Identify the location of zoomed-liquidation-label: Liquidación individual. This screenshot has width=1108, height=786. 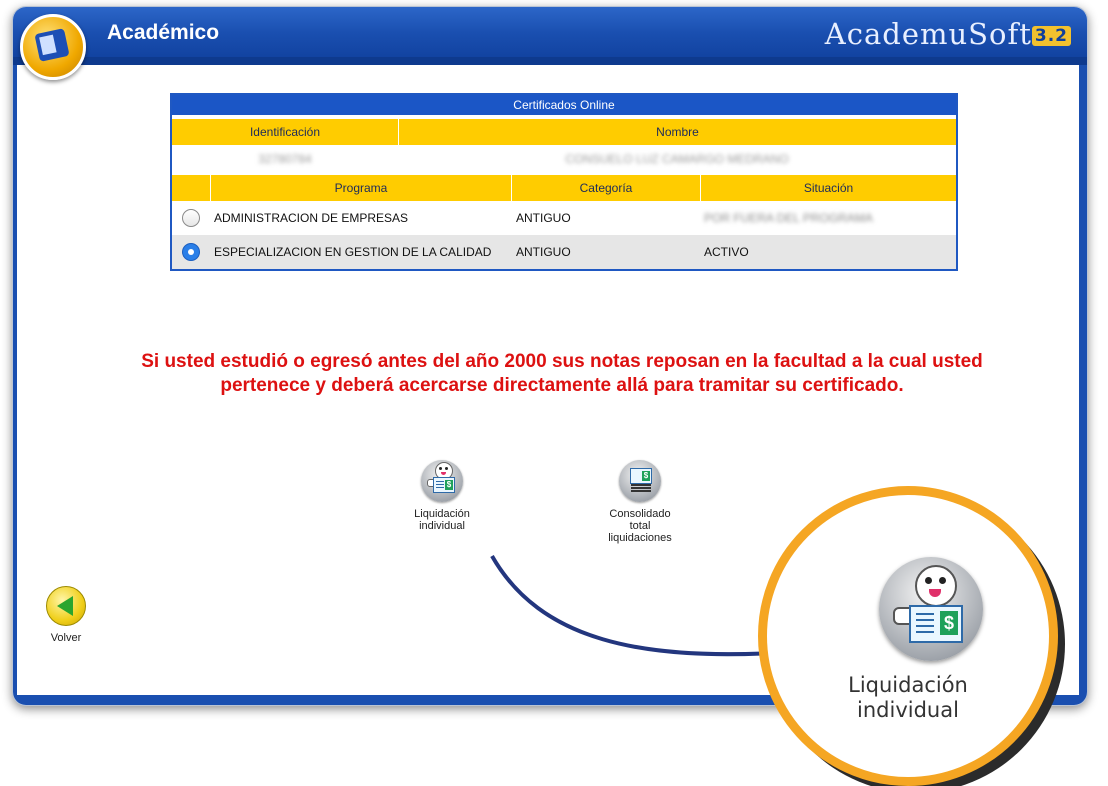
(908, 697).